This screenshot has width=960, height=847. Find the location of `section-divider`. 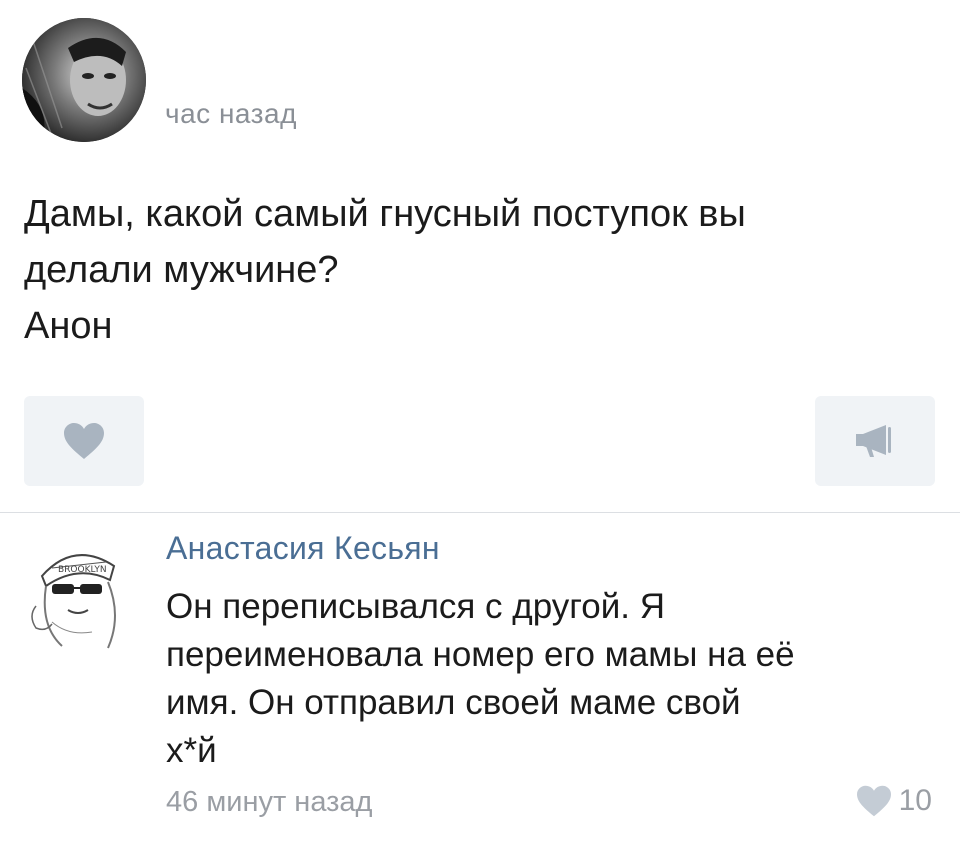

section-divider is located at coordinates (480, 512).